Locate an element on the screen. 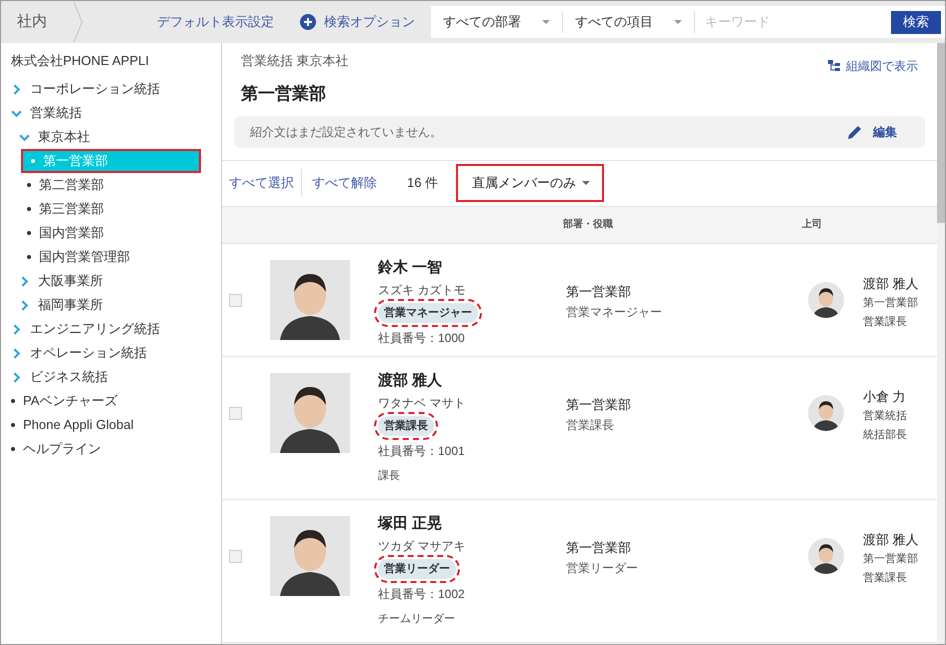 The image size is (946, 645). org-chart-link: 組織図で表示 is located at coordinates (873, 66).